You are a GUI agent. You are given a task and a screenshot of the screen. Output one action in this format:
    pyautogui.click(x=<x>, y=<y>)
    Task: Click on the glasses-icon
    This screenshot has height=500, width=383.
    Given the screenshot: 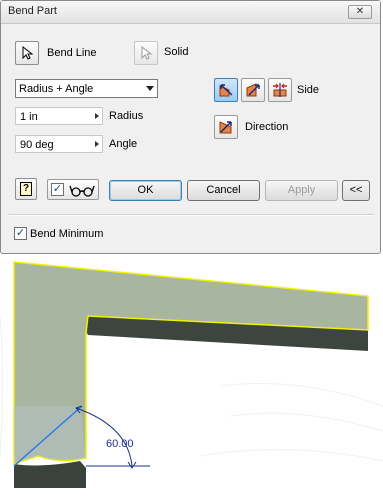 What is the action you would take?
    pyautogui.click(x=82, y=191)
    